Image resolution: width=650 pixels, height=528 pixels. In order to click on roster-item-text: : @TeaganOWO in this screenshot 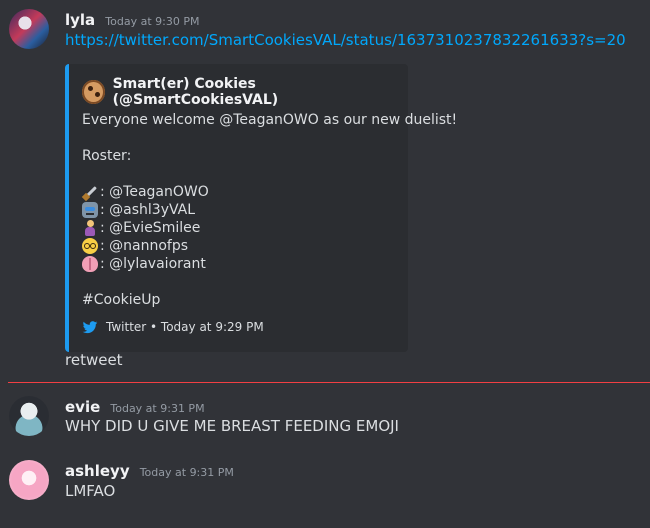, I will do `click(154, 192)`.